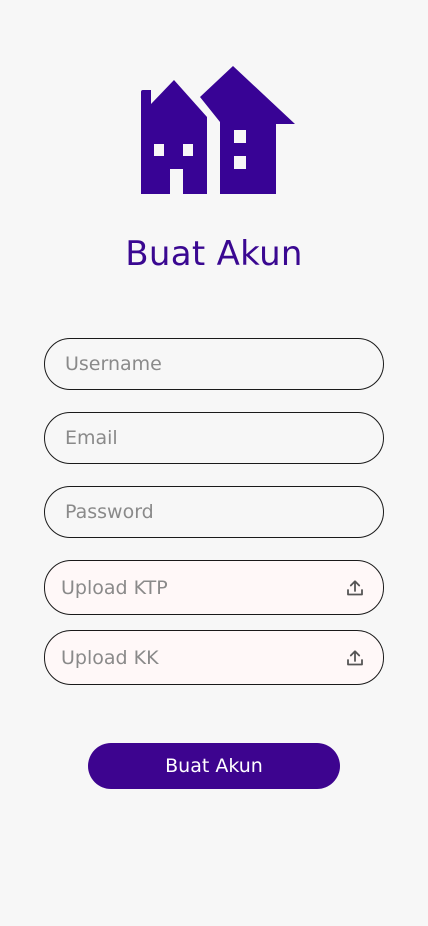 The width and height of the screenshot is (428, 926). Describe the element at coordinates (217, 131) in the screenshot. I see `houses-logo-icon` at that location.